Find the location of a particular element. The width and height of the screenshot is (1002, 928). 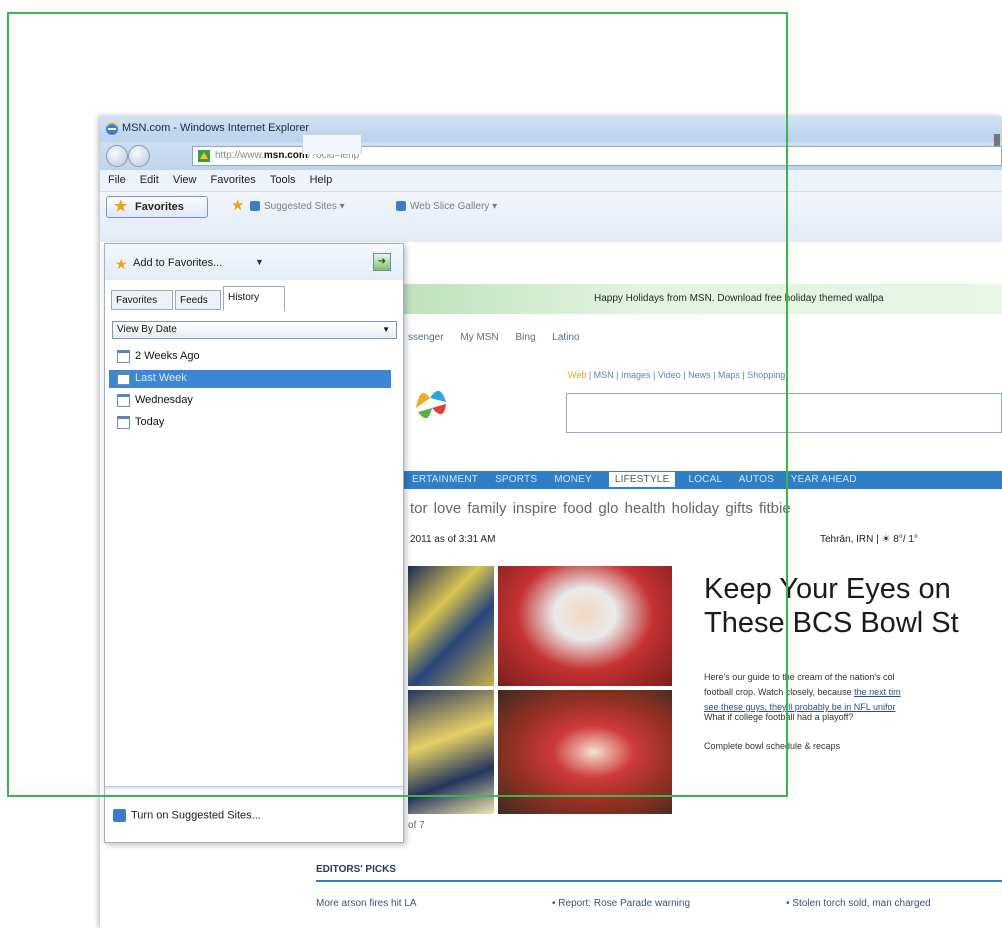

history-list: 2 Weeks Ago Last Week Wednesday Today is located at coordinates (250, 392).